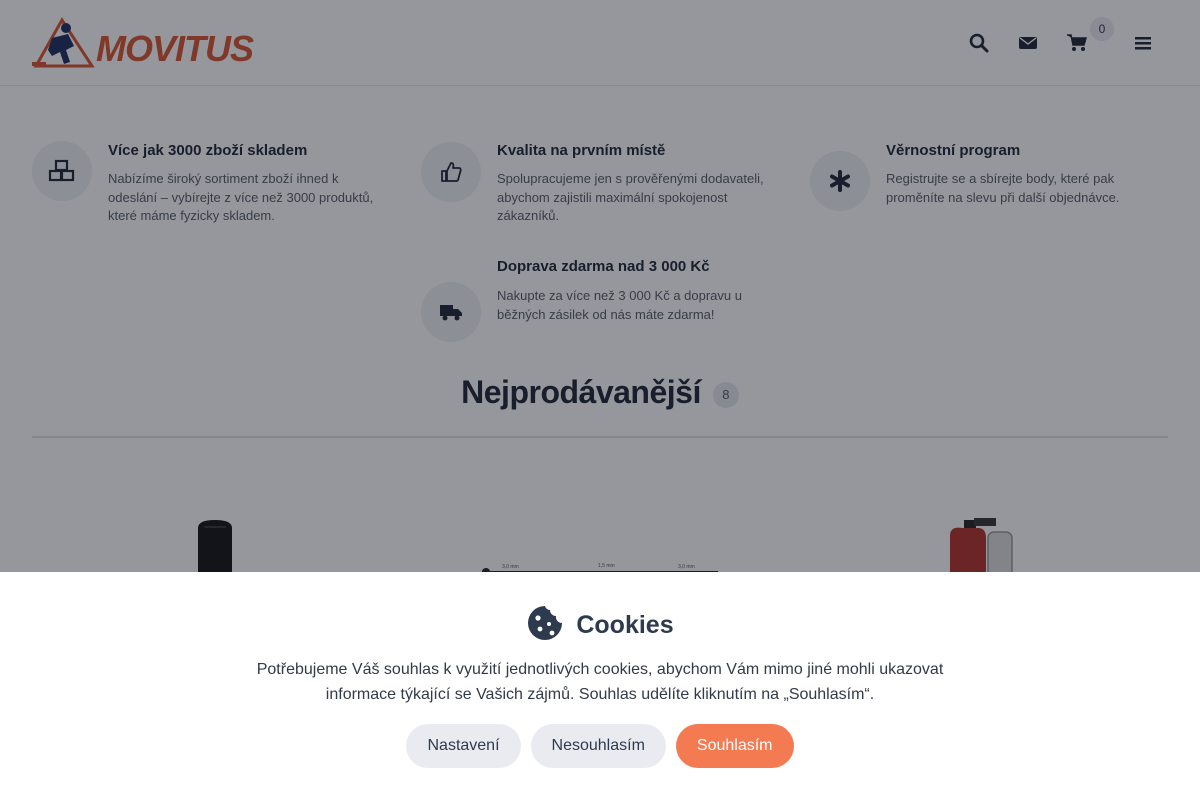 The image size is (1200, 800). I want to click on cookie-decline-button: Nesouhlasím, so click(598, 746).